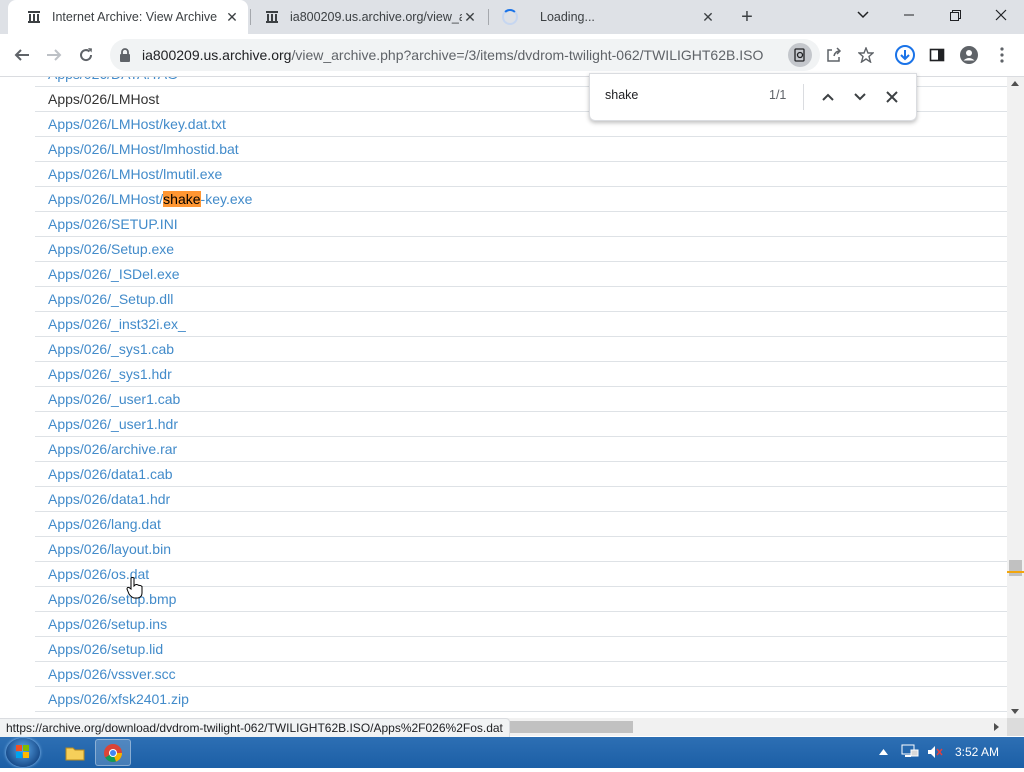  I want to click on file-link: Apps/026/lang.dat, so click(104, 524).